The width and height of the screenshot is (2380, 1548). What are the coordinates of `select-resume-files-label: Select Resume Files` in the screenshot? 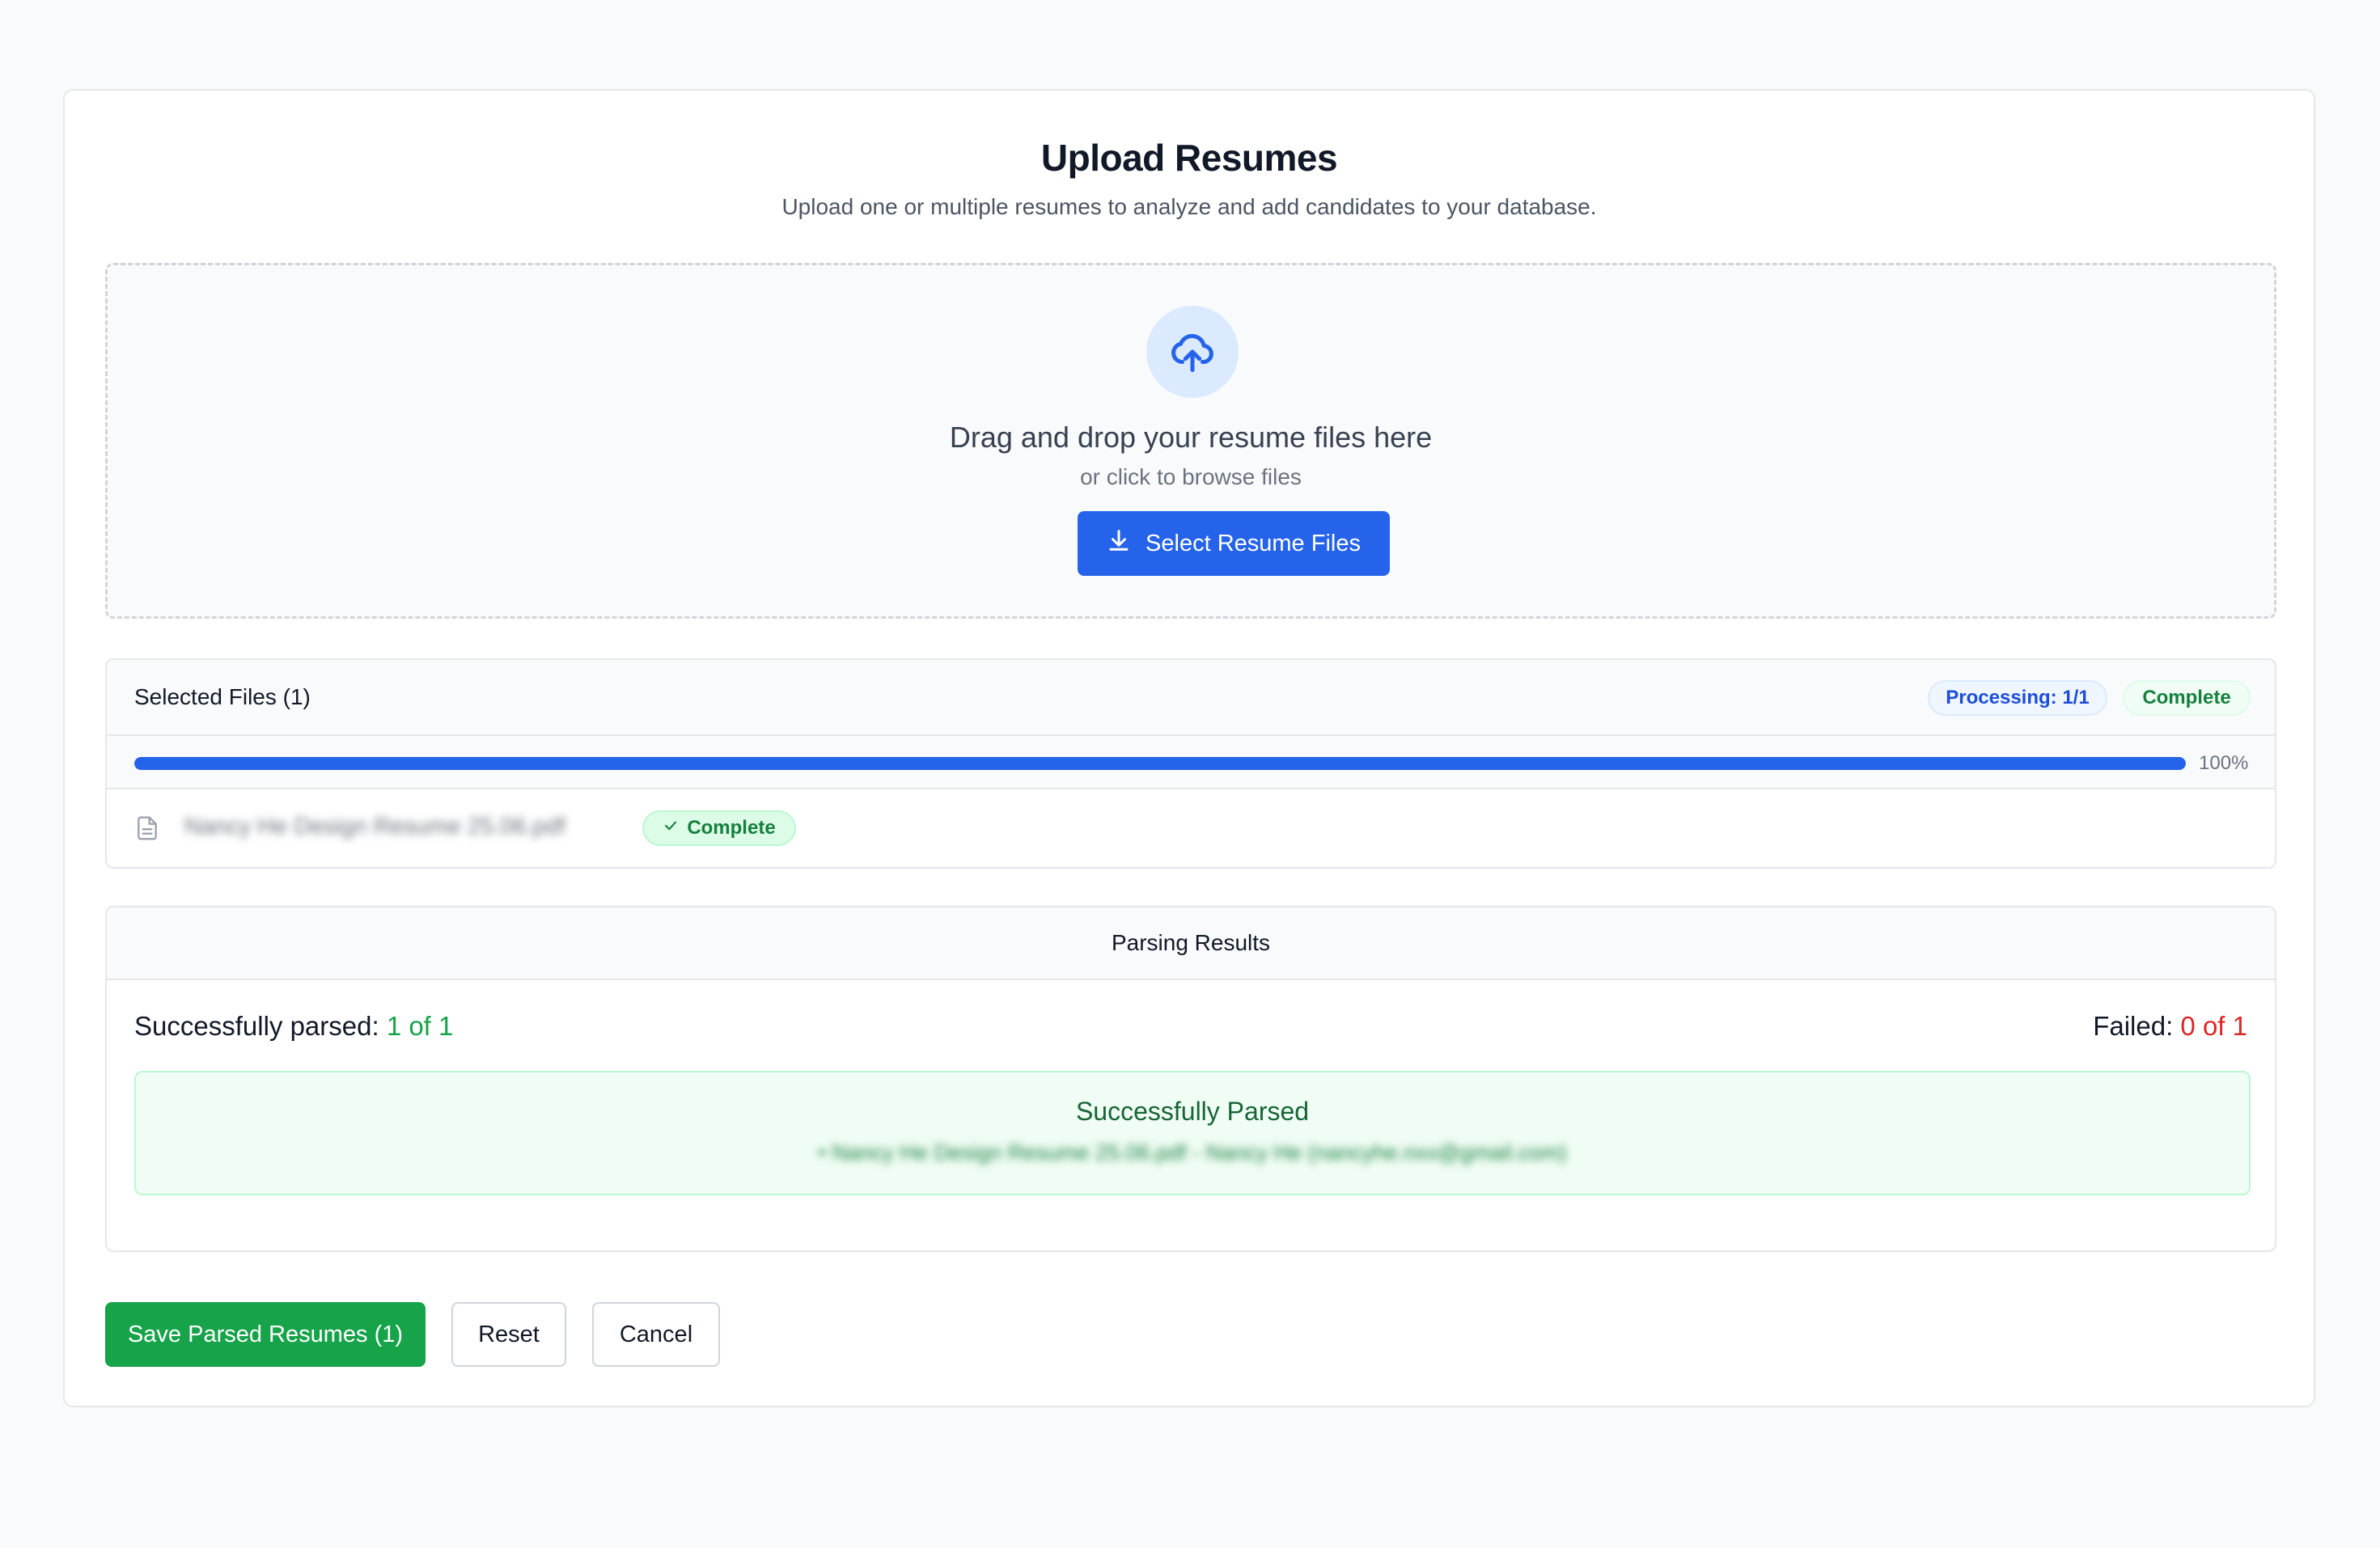 It's located at (1253, 543).